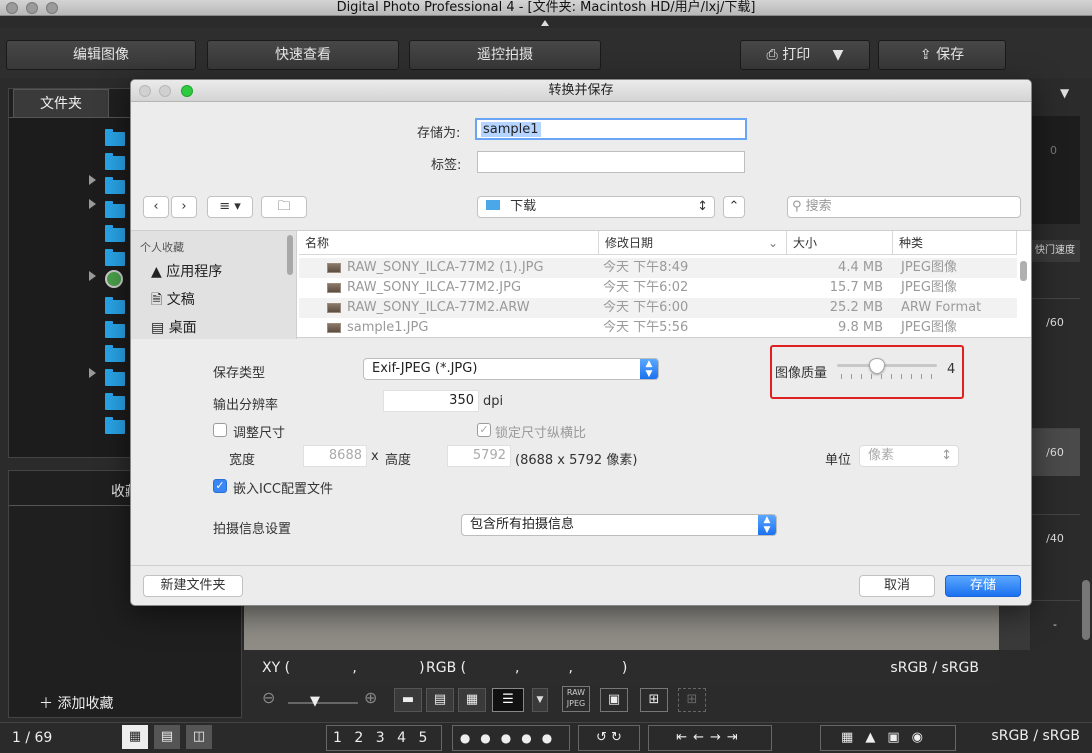  What do you see at coordinates (576, 699) in the screenshot?
I see `raw-jpeg-icon: RAW JPEG` at bounding box center [576, 699].